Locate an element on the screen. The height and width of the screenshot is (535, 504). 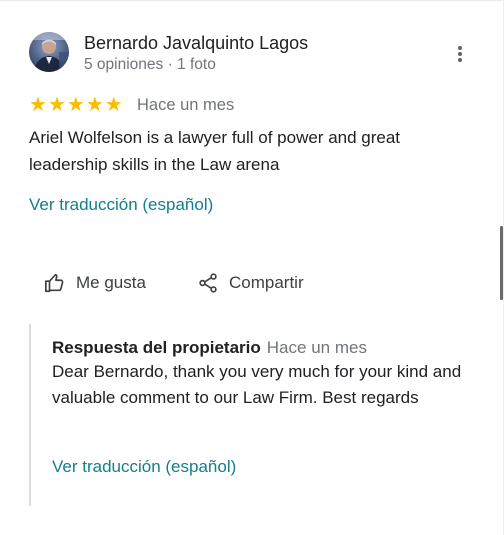
avatar is located at coordinates (49, 52).